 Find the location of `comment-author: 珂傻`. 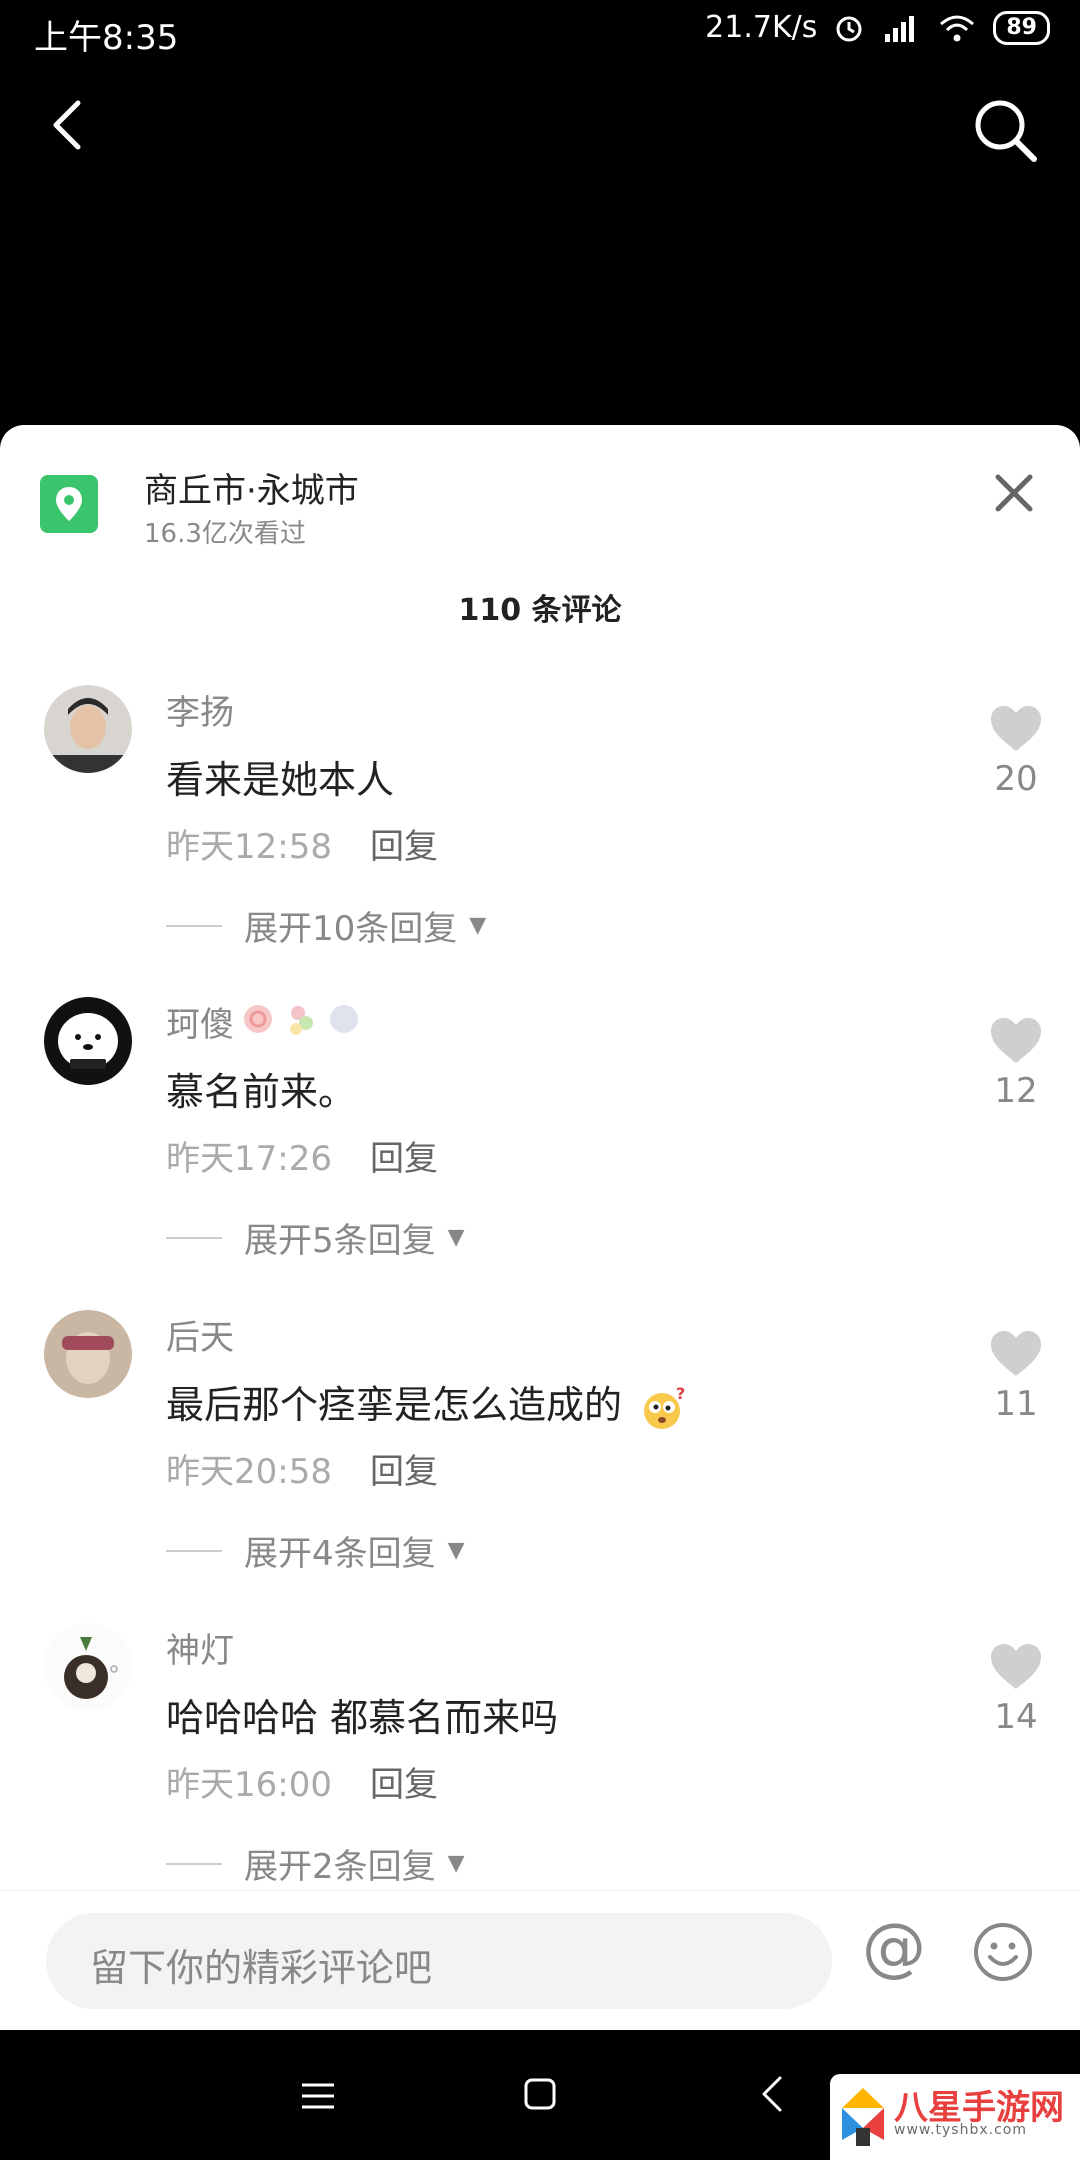

comment-author: 珂傻 is located at coordinates (200, 1021).